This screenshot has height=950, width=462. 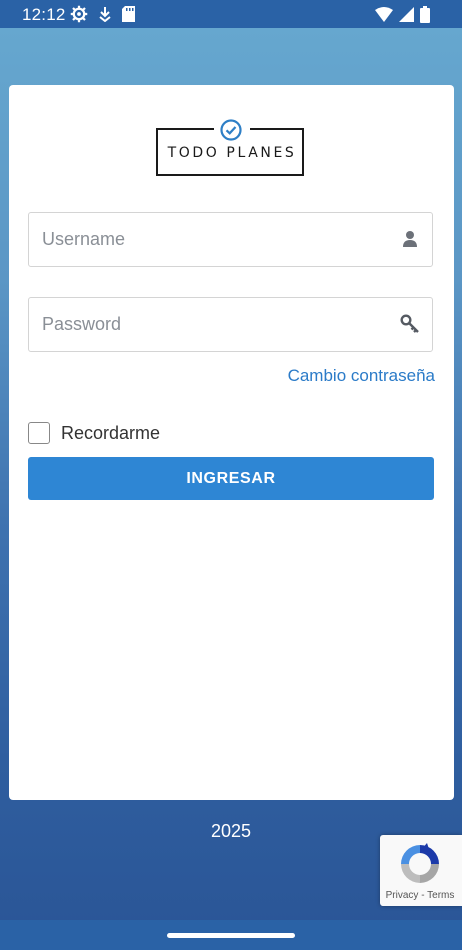 I want to click on sd-card-icon, so click(x=128, y=14).